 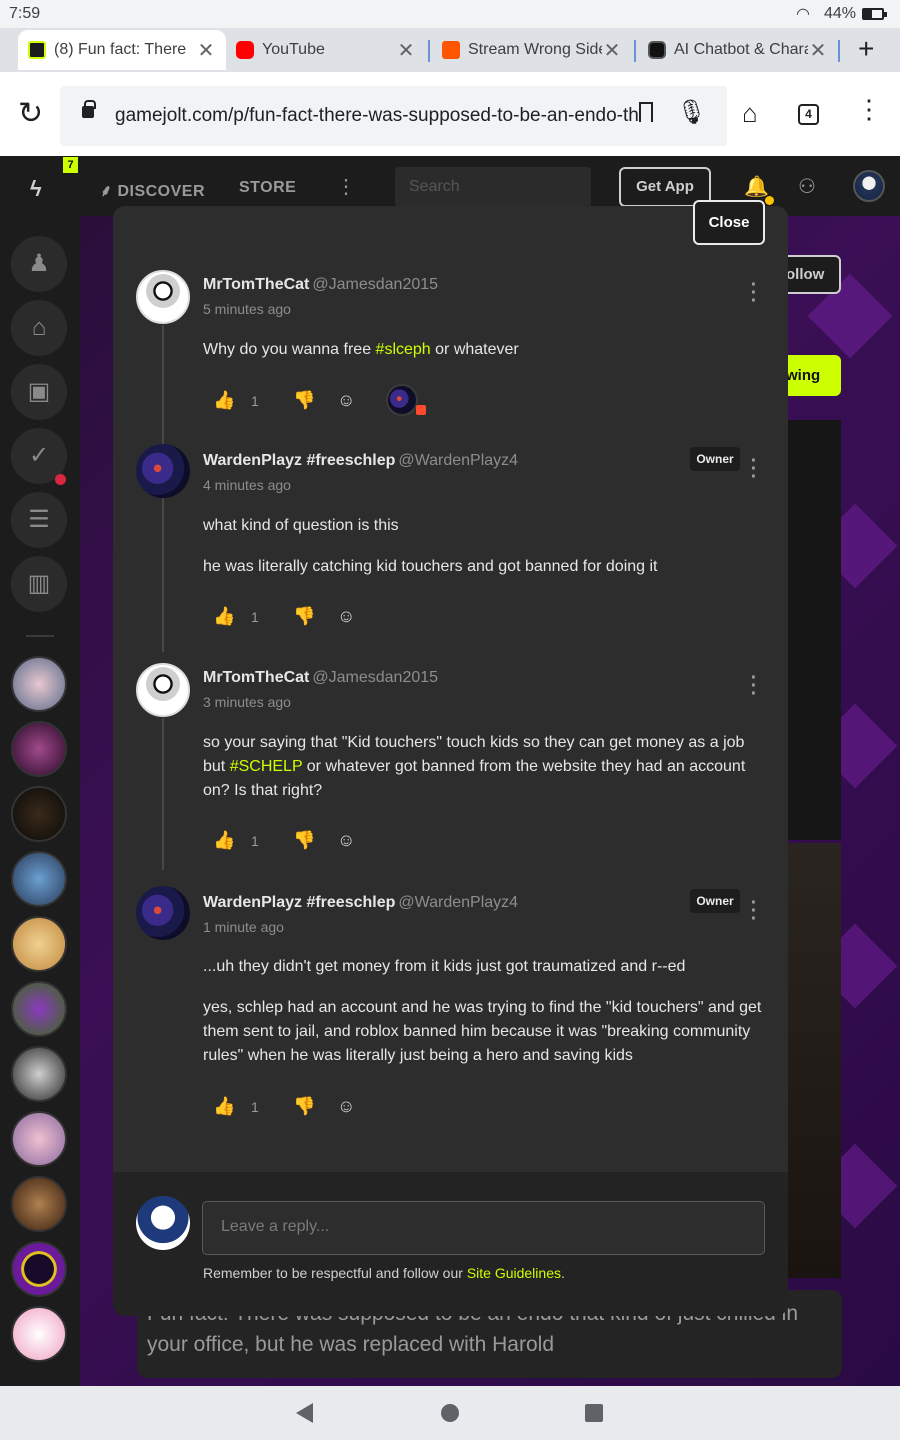 I want to click on browser-tab-0: (8) Fun fact: There ✕, so click(x=122, y=50).